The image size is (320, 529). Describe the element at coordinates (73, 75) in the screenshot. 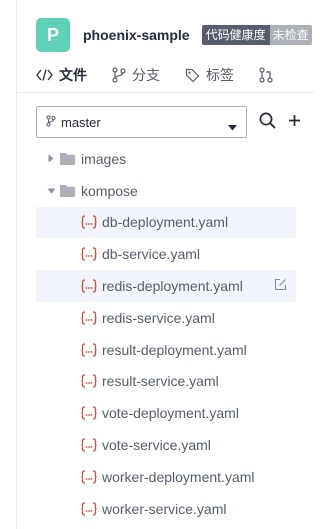

I see `tab-files-label: 文件` at that location.